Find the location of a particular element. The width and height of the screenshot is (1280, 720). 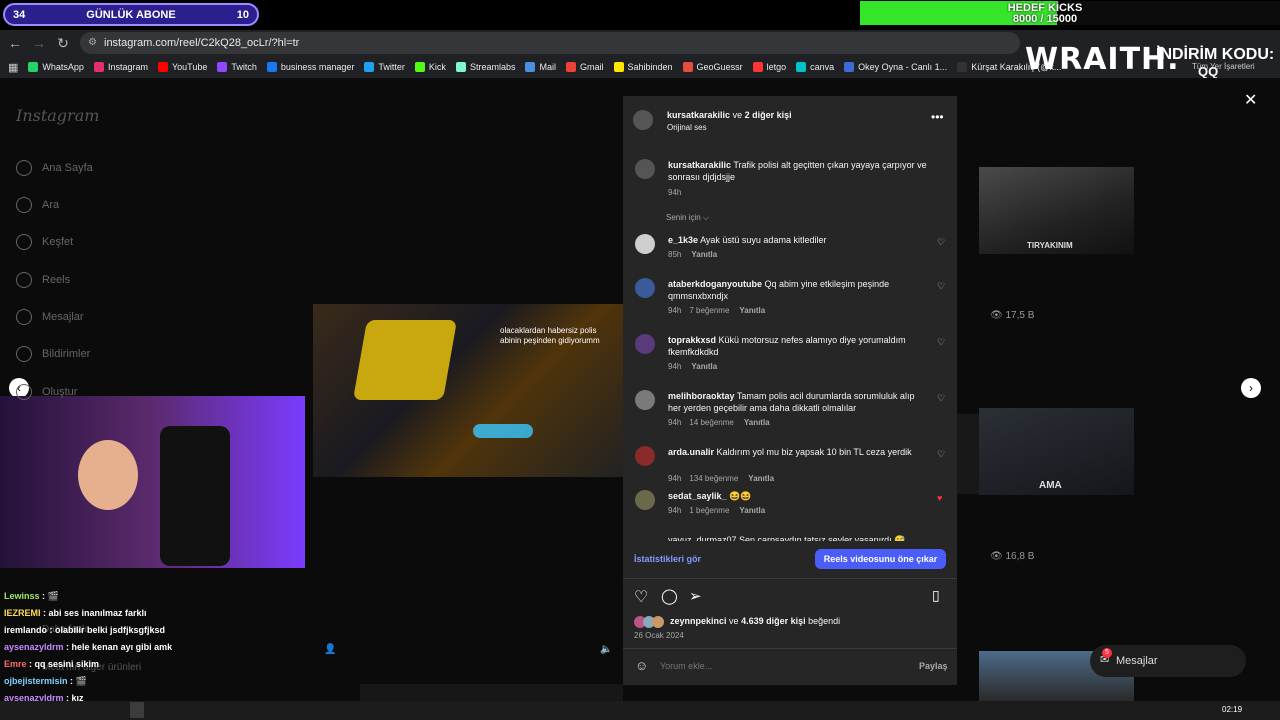

subscriber-current: 34 is located at coordinates (19, 14).